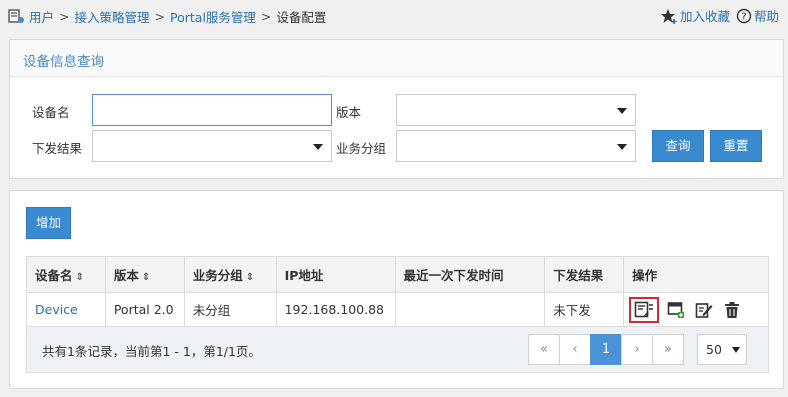 The image size is (788, 397). I want to click on record-summary: 共有1条记录，当前第1 - 1，第1/1页。, so click(151, 351).